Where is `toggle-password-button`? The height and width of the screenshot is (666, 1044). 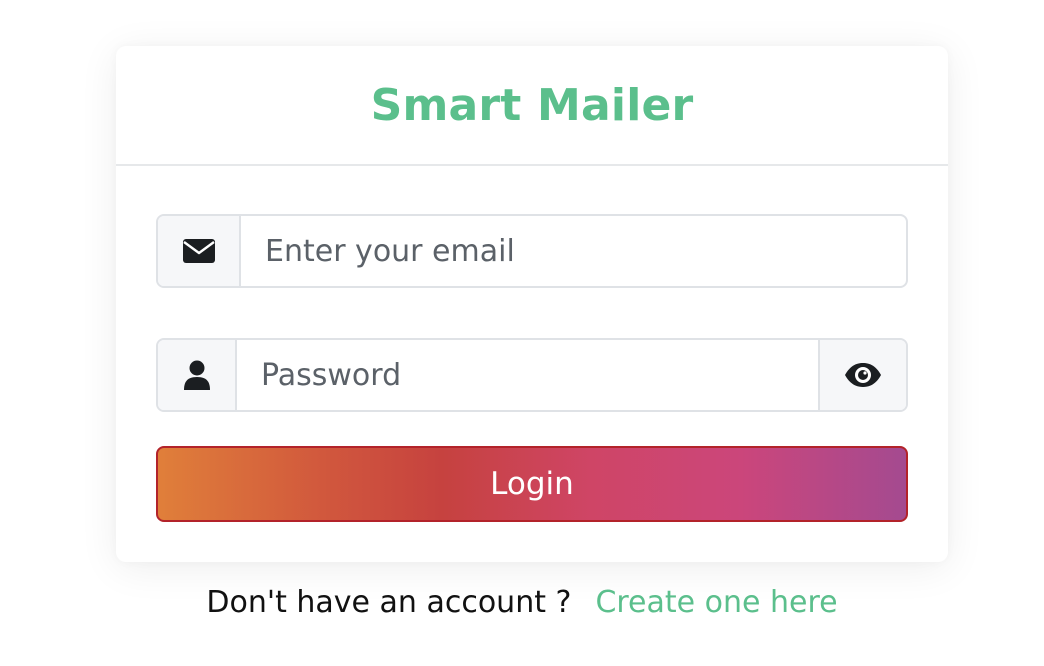
toggle-password-button is located at coordinates (862, 375).